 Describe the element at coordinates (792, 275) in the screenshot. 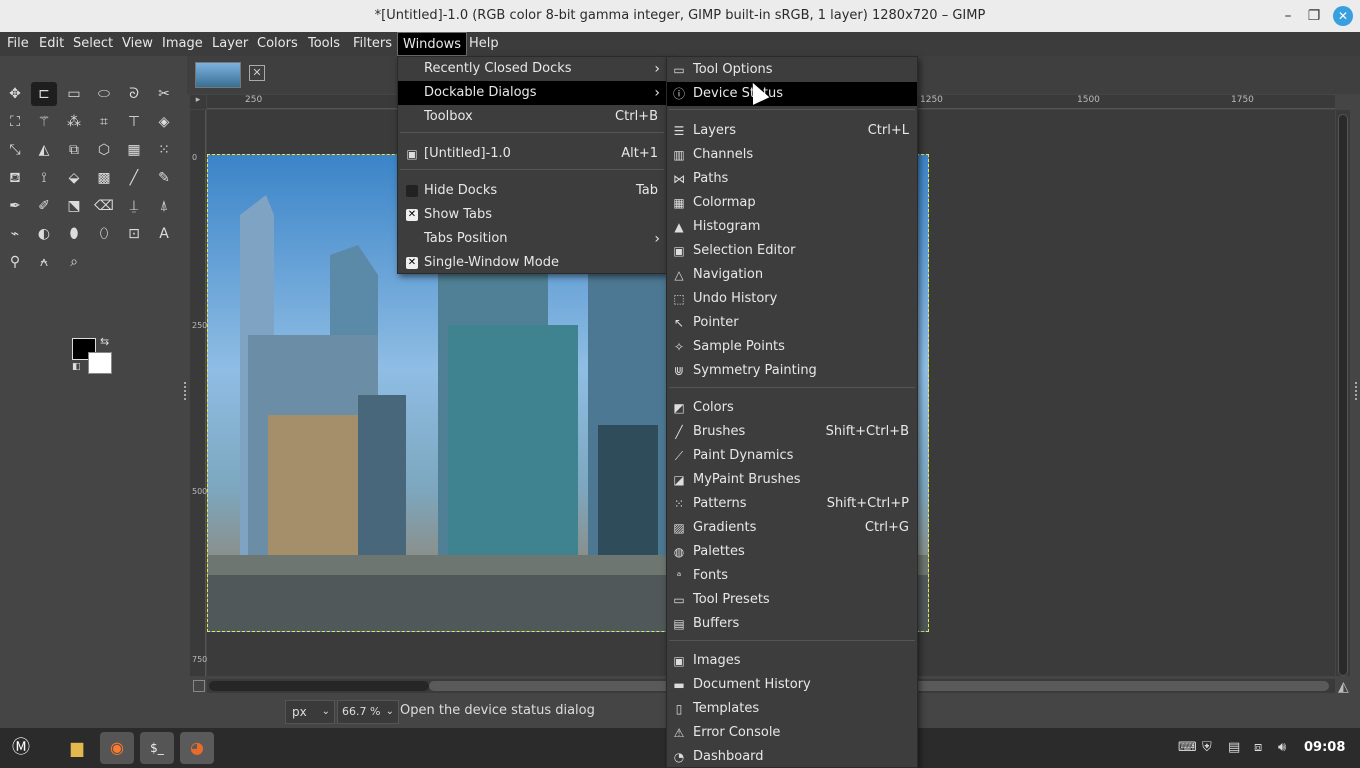

I see `menu-item-navigation: △ Navigation` at that location.